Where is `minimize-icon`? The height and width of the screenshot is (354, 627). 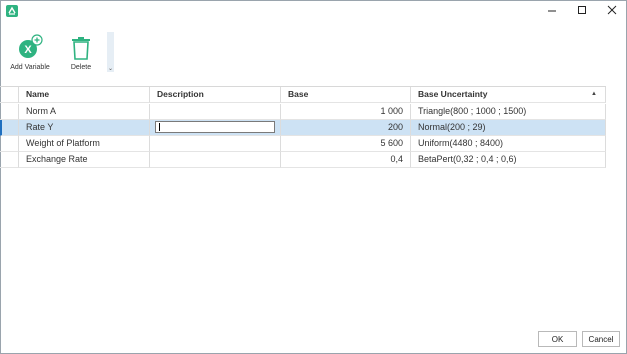
minimize-icon is located at coordinates (552, 11).